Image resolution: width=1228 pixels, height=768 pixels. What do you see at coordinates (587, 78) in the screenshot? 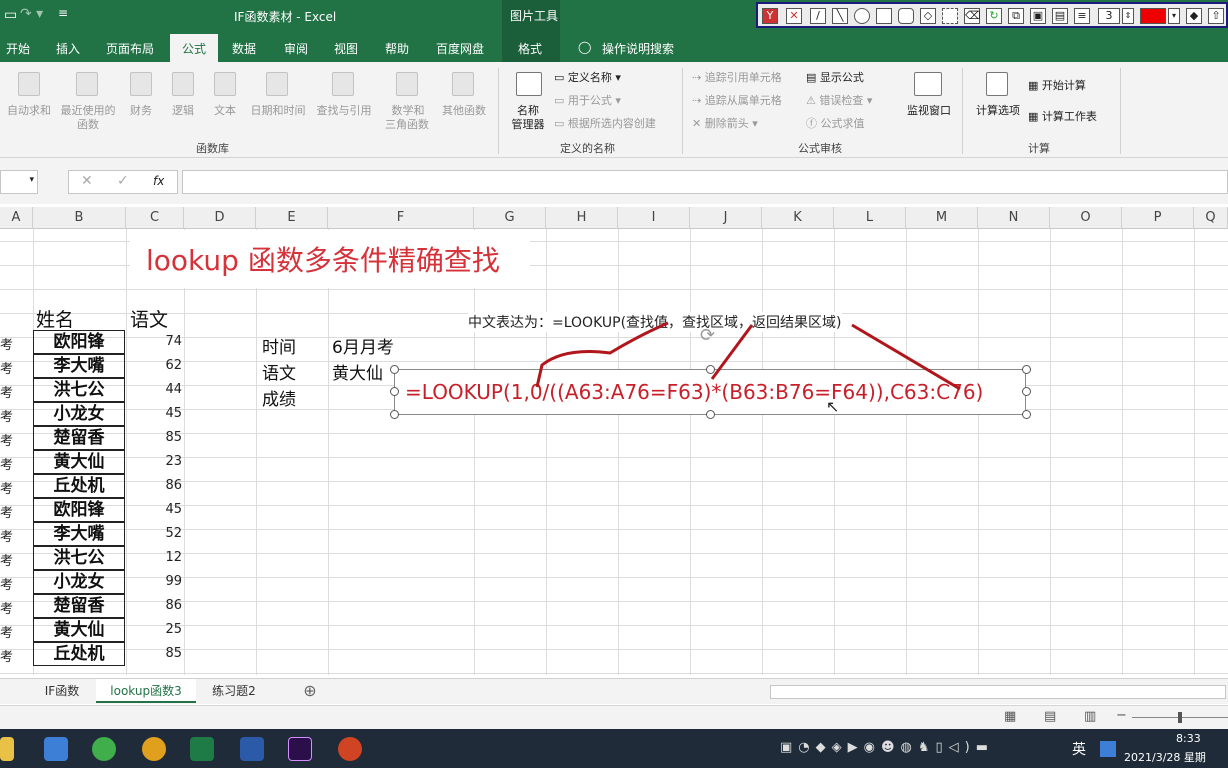
I see `define-name-button: ▭ 定义名称 ▾` at bounding box center [587, 78].